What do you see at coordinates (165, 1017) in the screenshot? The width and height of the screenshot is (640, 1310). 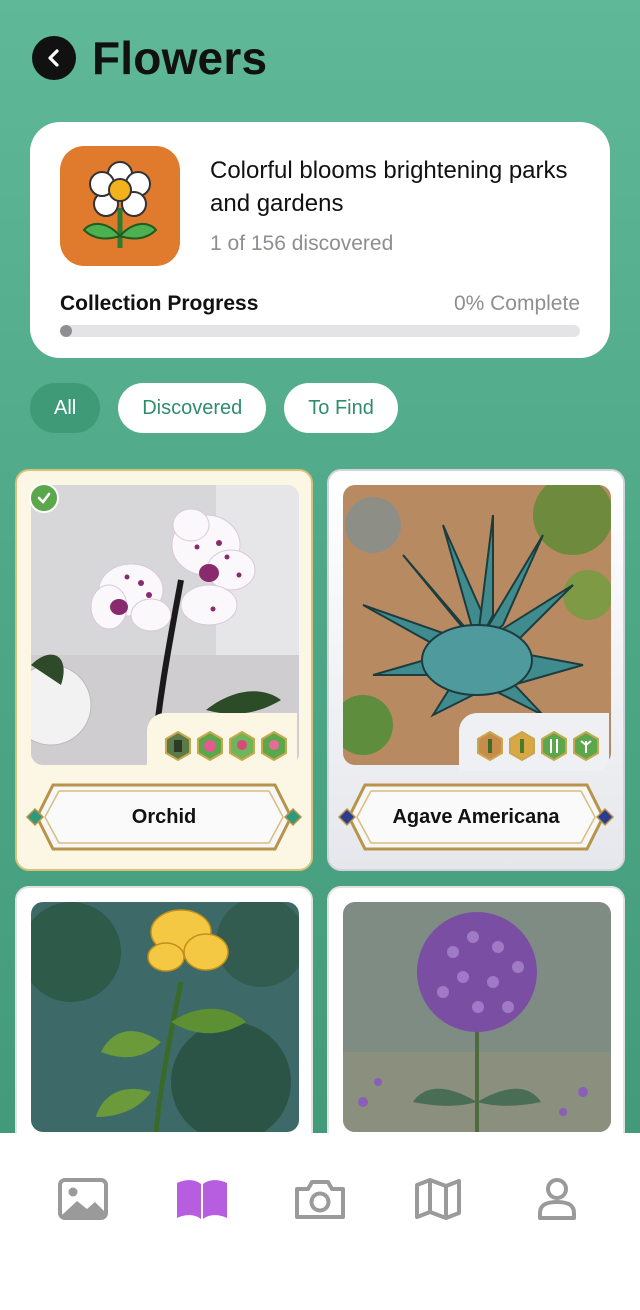 I see `flower-image-yellow` at bounding box center [165, 1017].